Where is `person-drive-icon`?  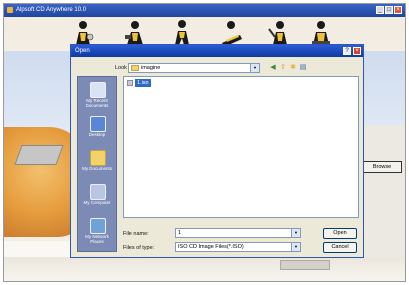
person-drive-icon is located at coordinates (231, 33).